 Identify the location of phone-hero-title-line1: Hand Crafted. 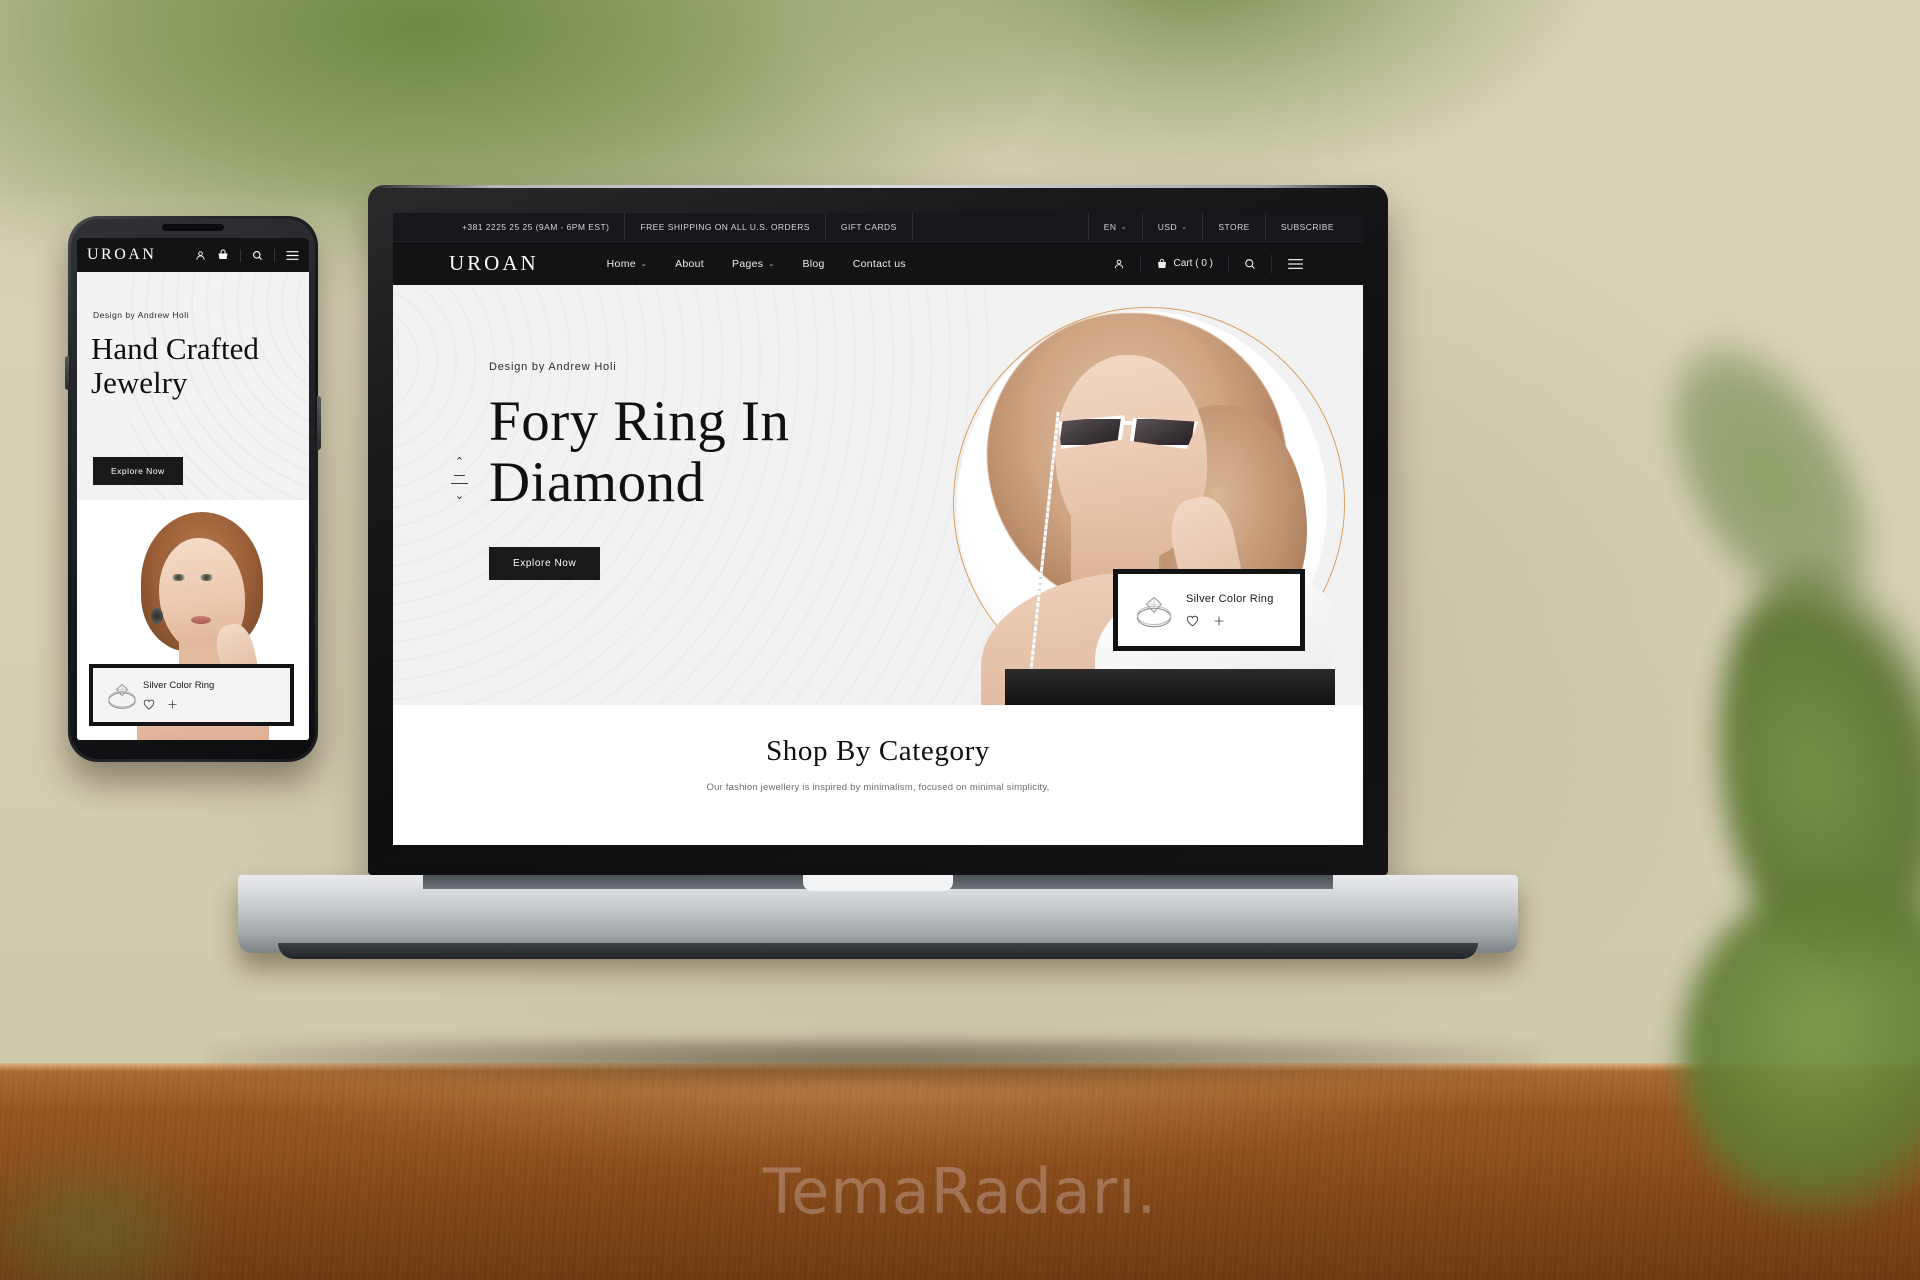
(175, 348).